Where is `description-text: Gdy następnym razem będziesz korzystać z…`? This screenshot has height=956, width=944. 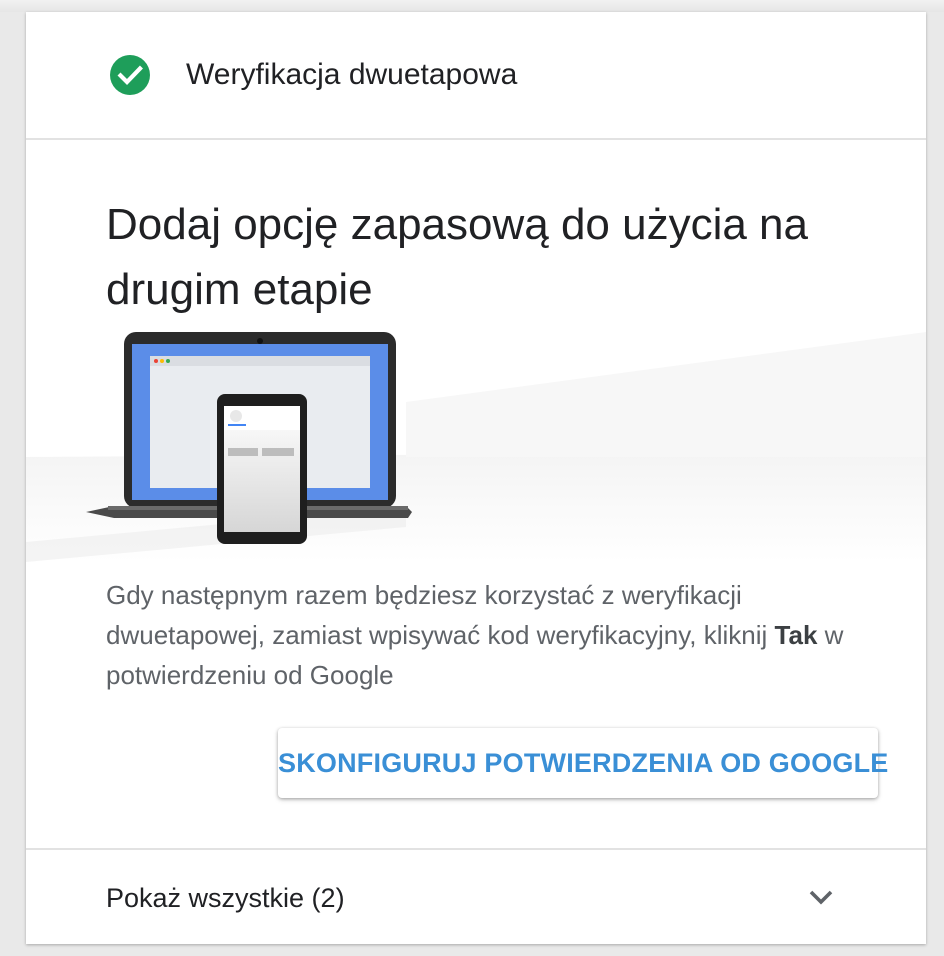 description-text: Gdy następnym razem będziesz korzystać z… is located at coordinates (496, 635).